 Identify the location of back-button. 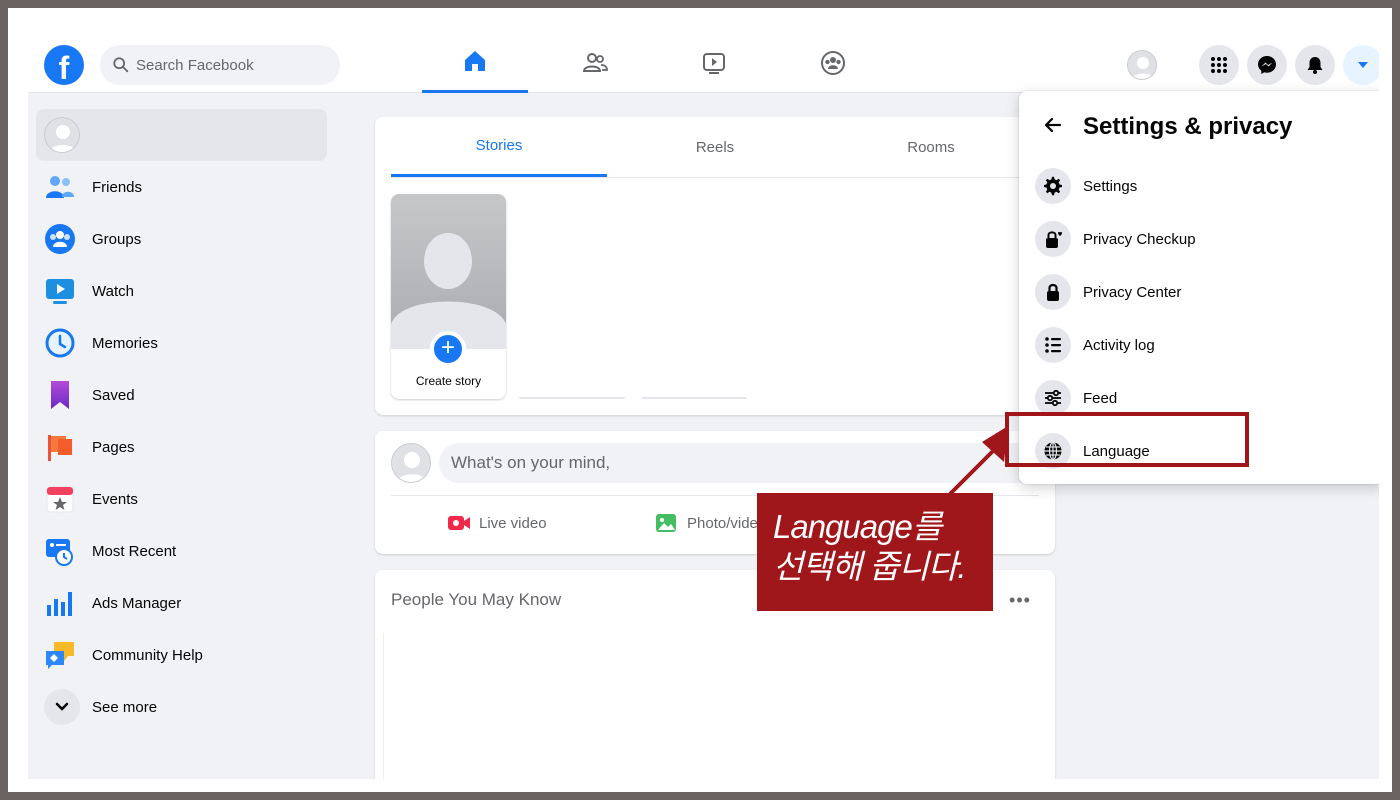
(1053, 125).